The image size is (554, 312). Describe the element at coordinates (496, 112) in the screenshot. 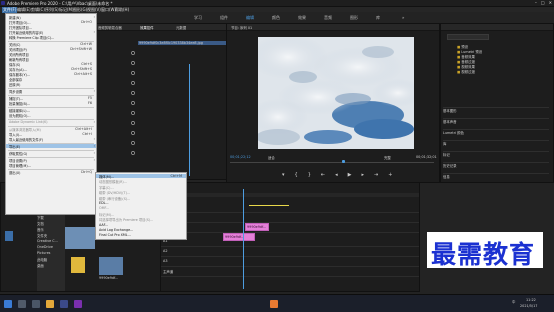

I see `section-essential-graphics: 基本图形` at that location.